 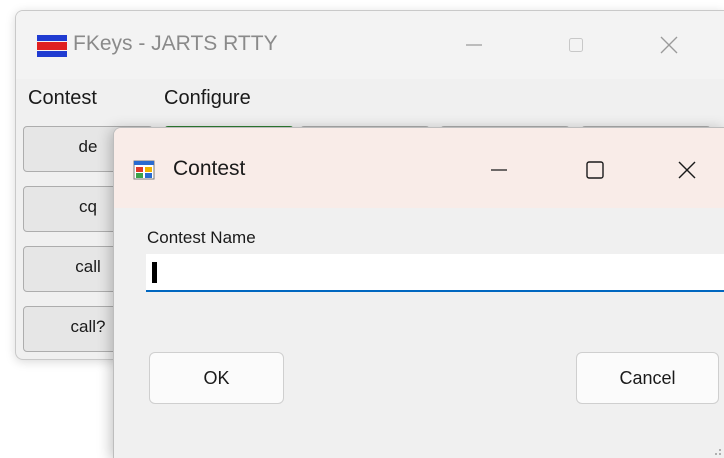 What do you see at coordinates (62, 98) in the screenshot?
I see `menu-contest: Contest` at bounding box center [62, 98].